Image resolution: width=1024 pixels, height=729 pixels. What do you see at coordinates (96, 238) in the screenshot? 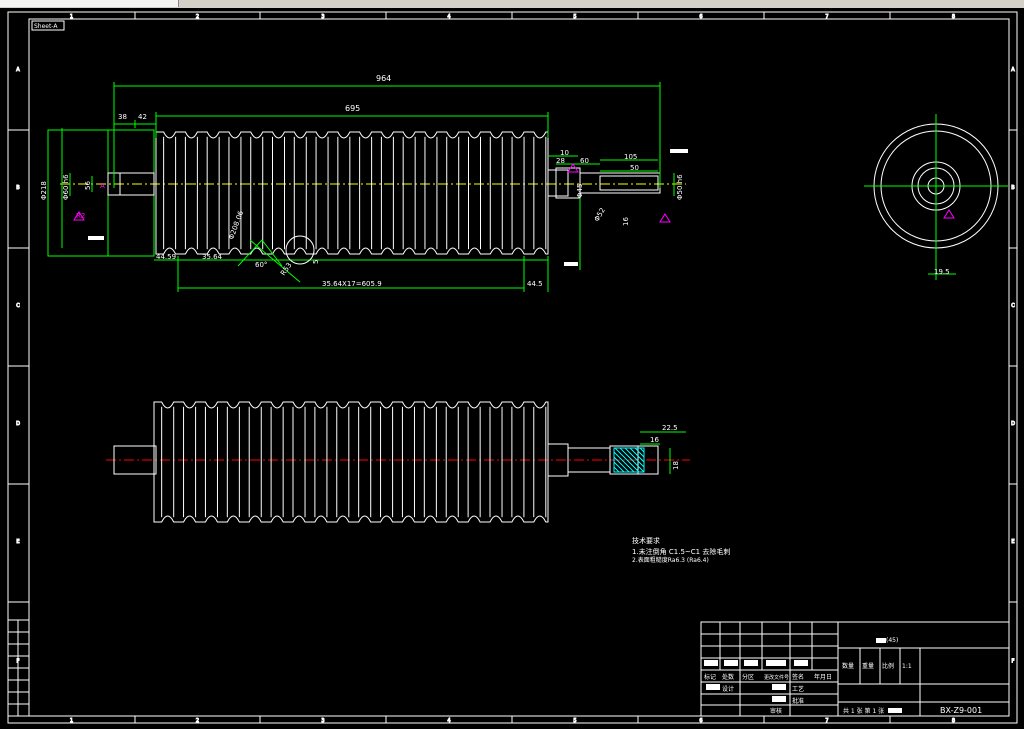
I see `tolerance-frame-left` at bounding box center [96, 238].